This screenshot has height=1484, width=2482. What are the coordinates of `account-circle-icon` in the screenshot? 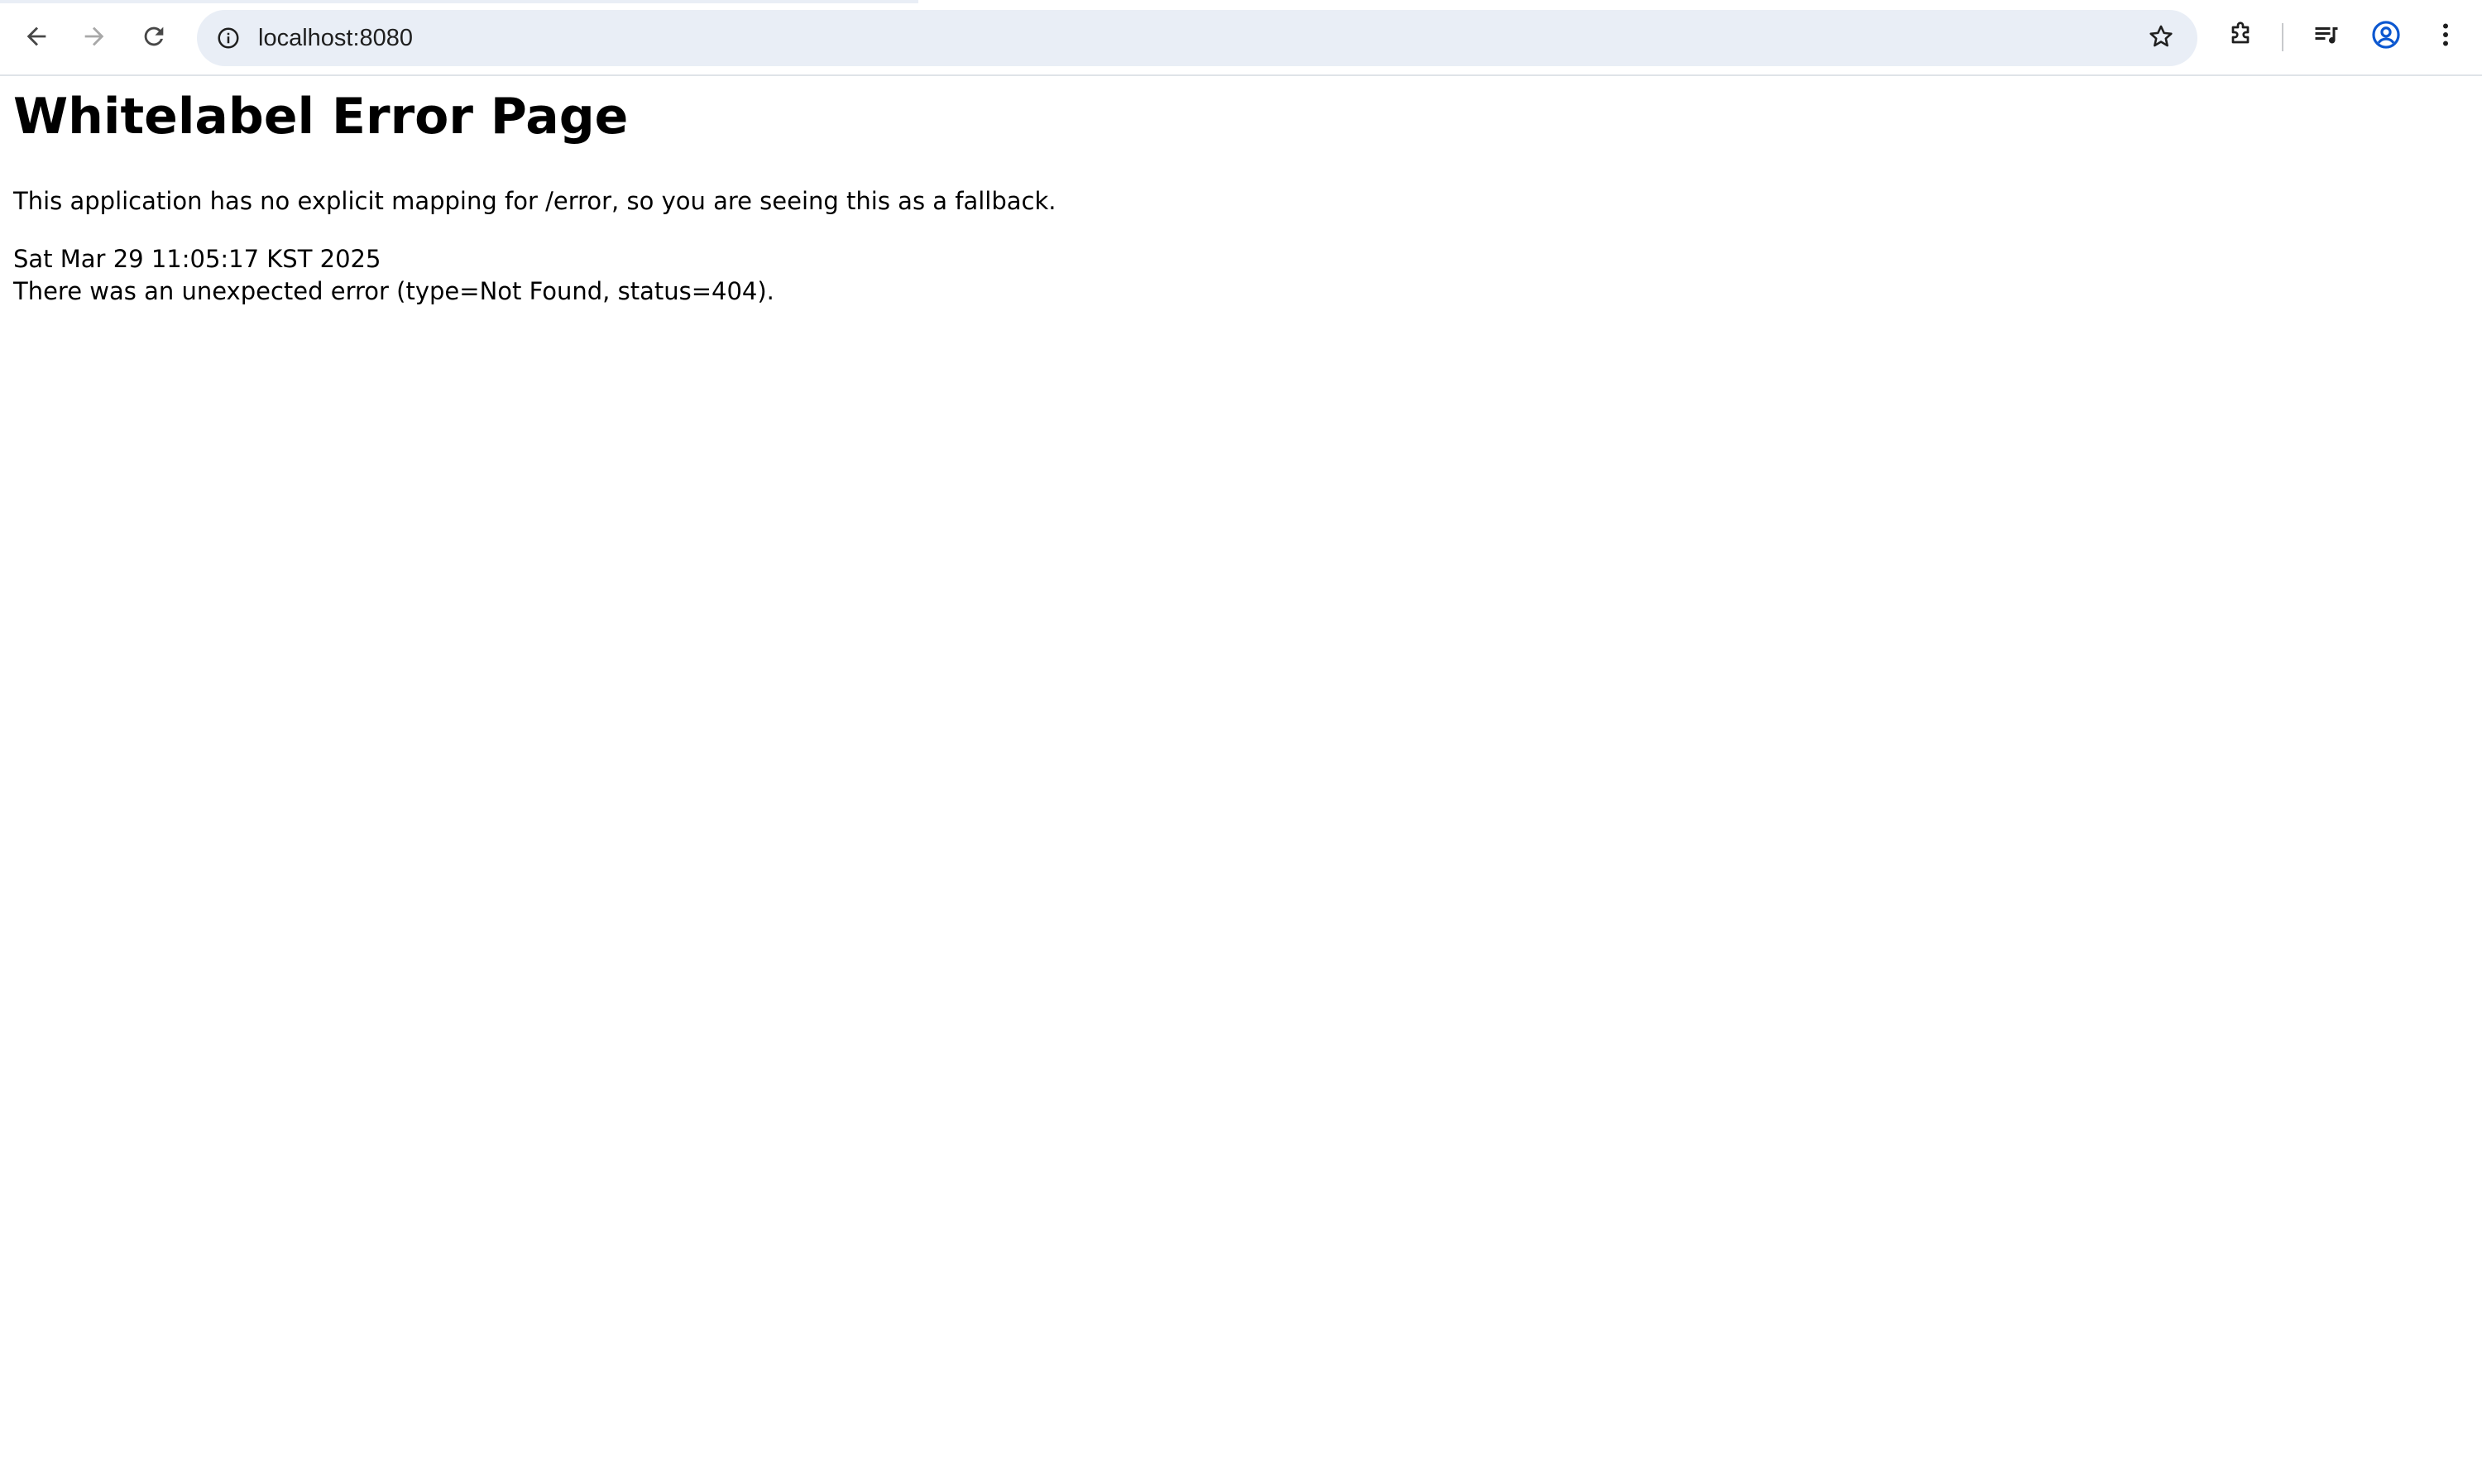 It's located at (2386, 37).